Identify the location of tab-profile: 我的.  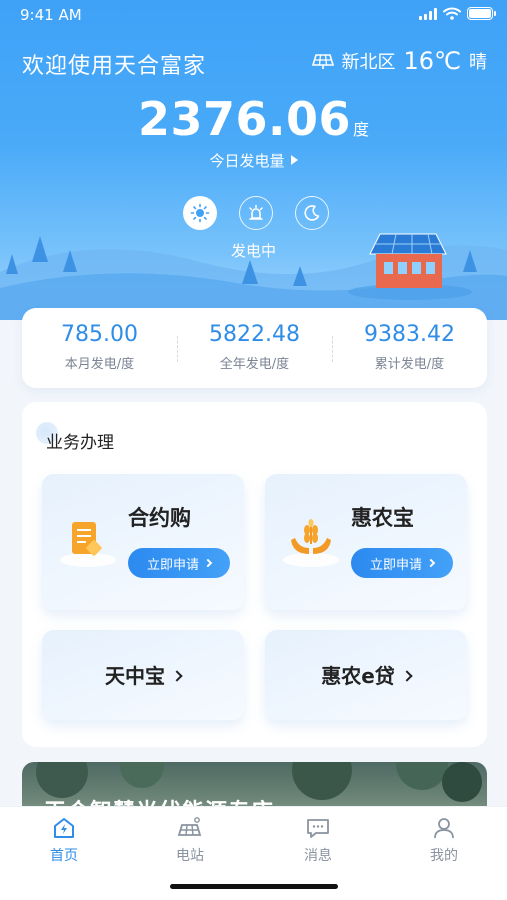
(444, 840).